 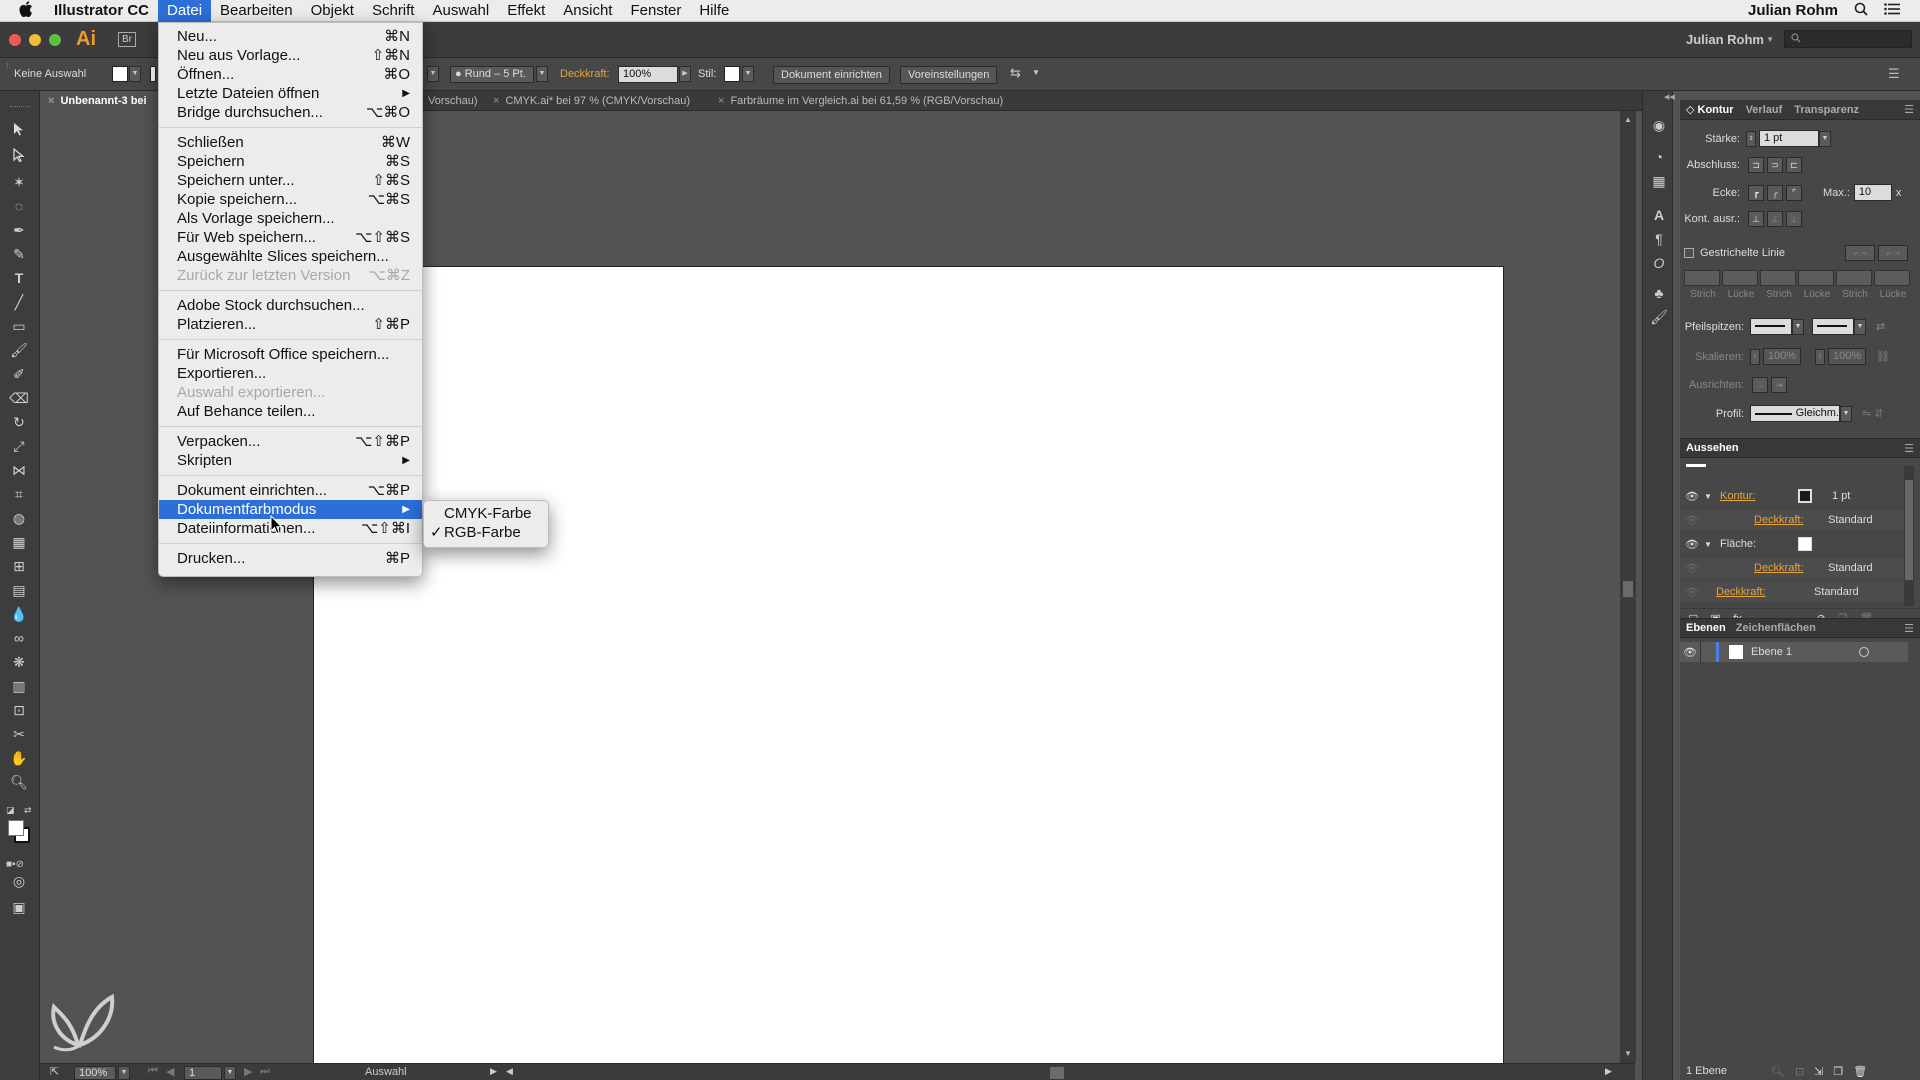 I want to click on bridge-button: Br, so click(x=127, y=39).